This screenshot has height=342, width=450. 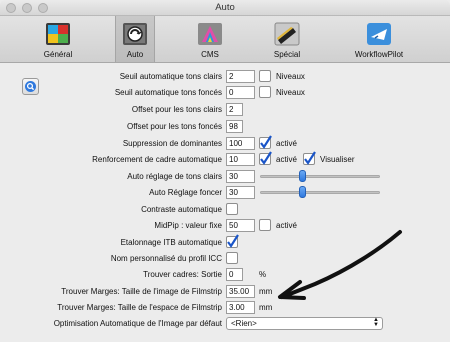 I want to click on cadres-sortie-input: 0, so click(x=234, y=274).